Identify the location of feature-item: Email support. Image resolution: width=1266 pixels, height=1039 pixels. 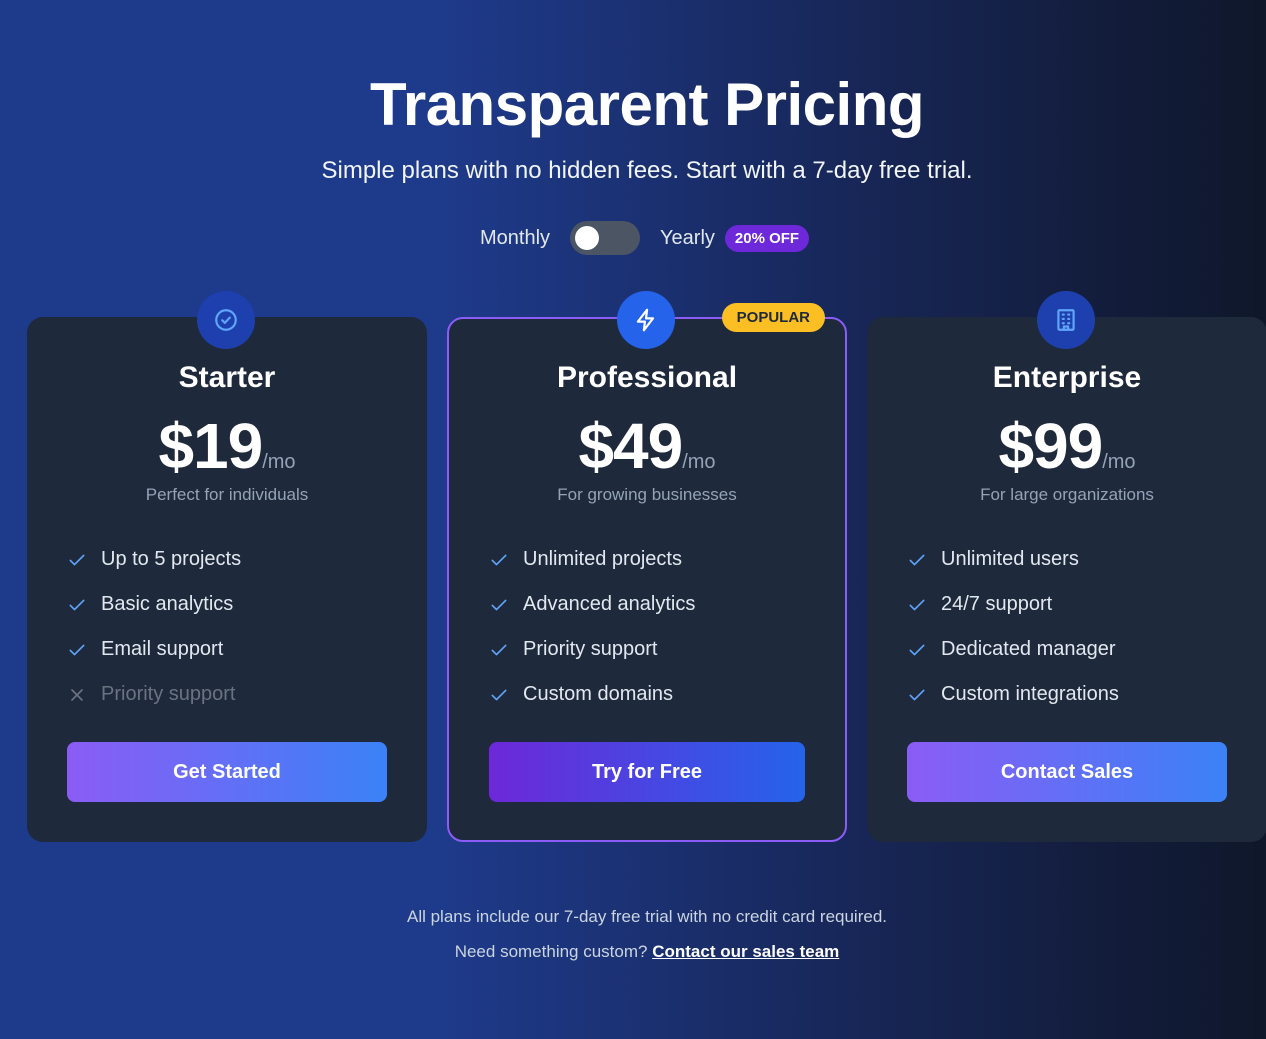
(237, 649).